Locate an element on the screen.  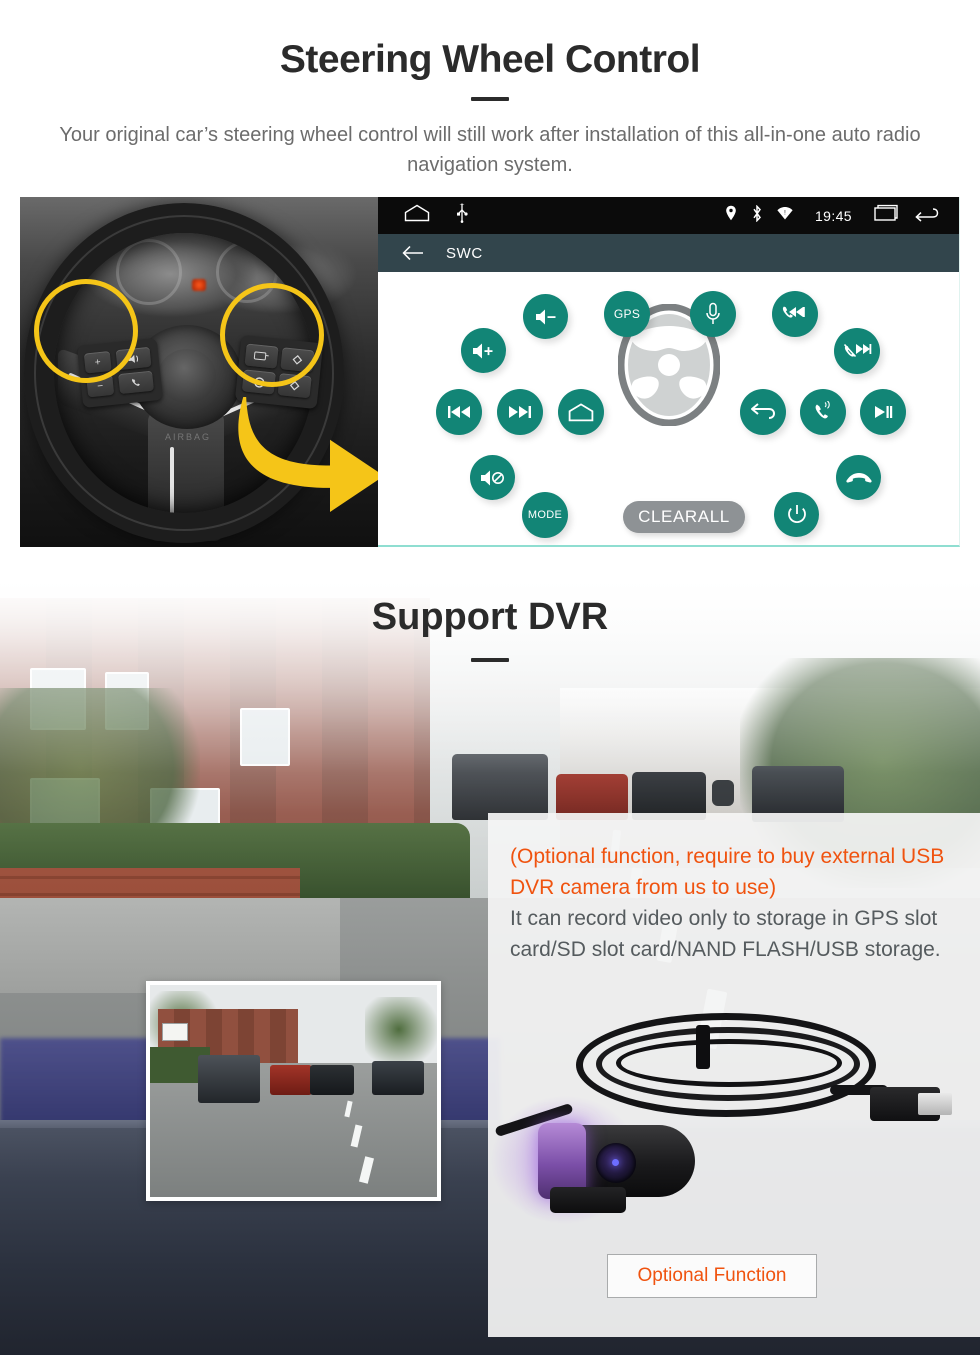
prev-track-icon is located at coordinates (459, 412).